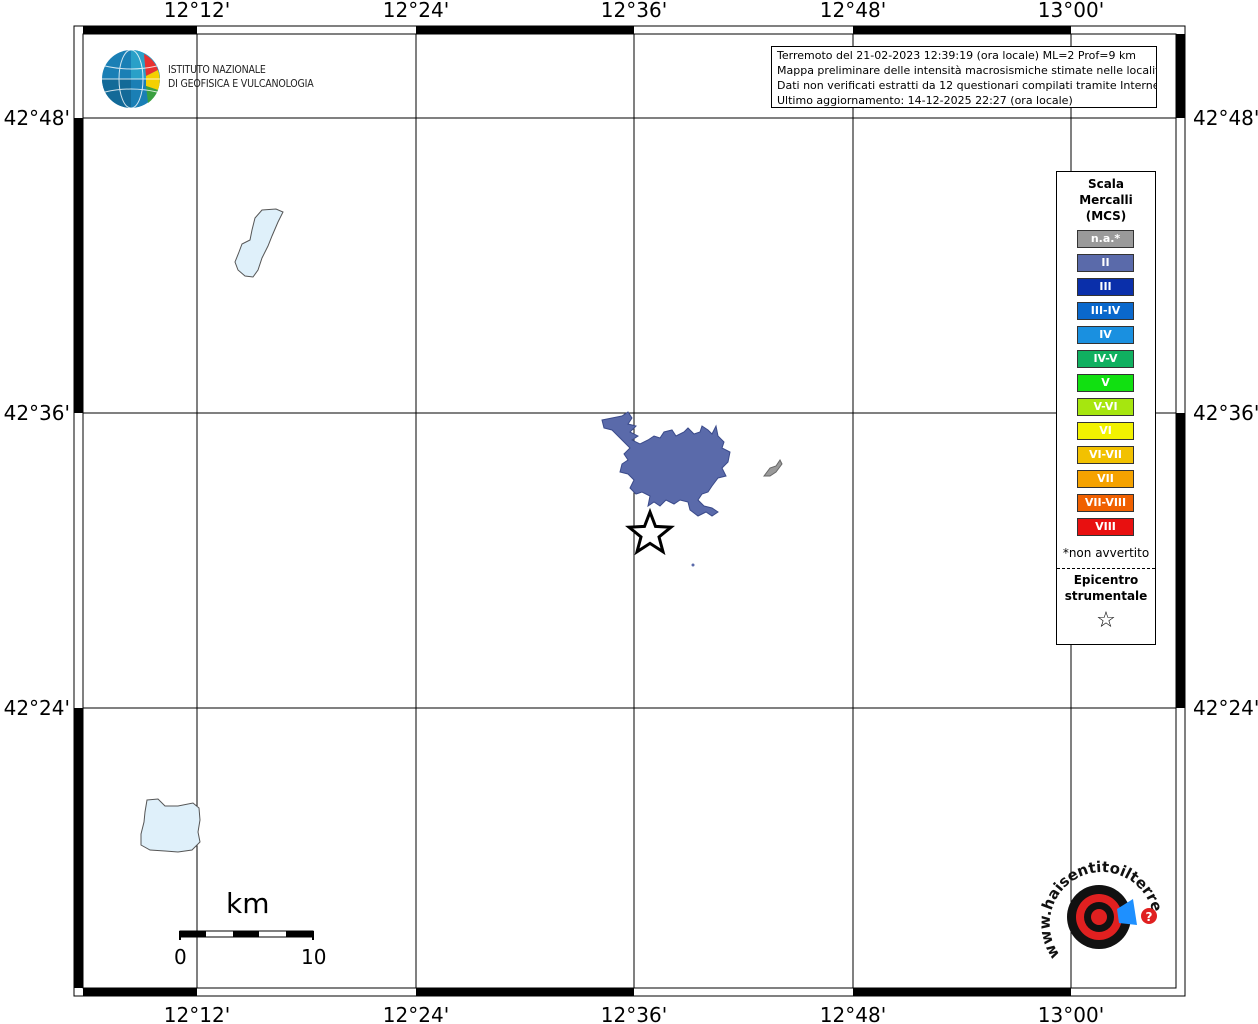  Describe the element at coordinates (1105, 335) in the screenshot. I see `legend-swatch: IV` at that location.